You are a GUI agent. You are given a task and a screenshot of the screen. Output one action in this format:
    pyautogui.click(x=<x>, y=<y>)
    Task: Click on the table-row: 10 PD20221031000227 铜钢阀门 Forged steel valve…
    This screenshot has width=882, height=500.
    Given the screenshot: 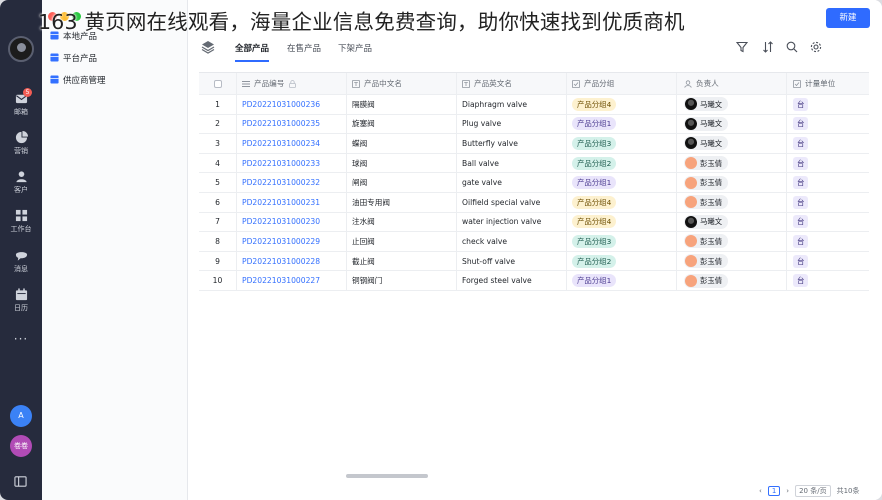 What is the action you would take?
    pyautogui.click(x=534, y=281)
    